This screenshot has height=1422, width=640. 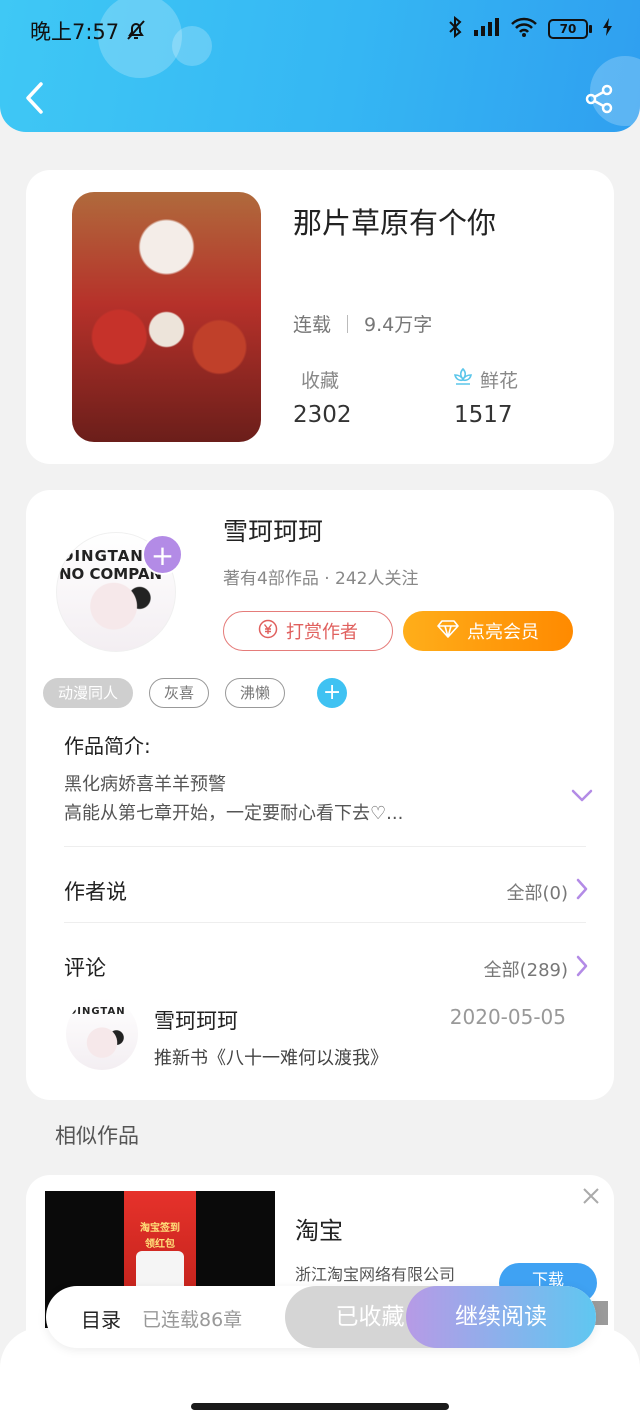 I want to click on battery-icon: 70, so click(x=570, y=29).